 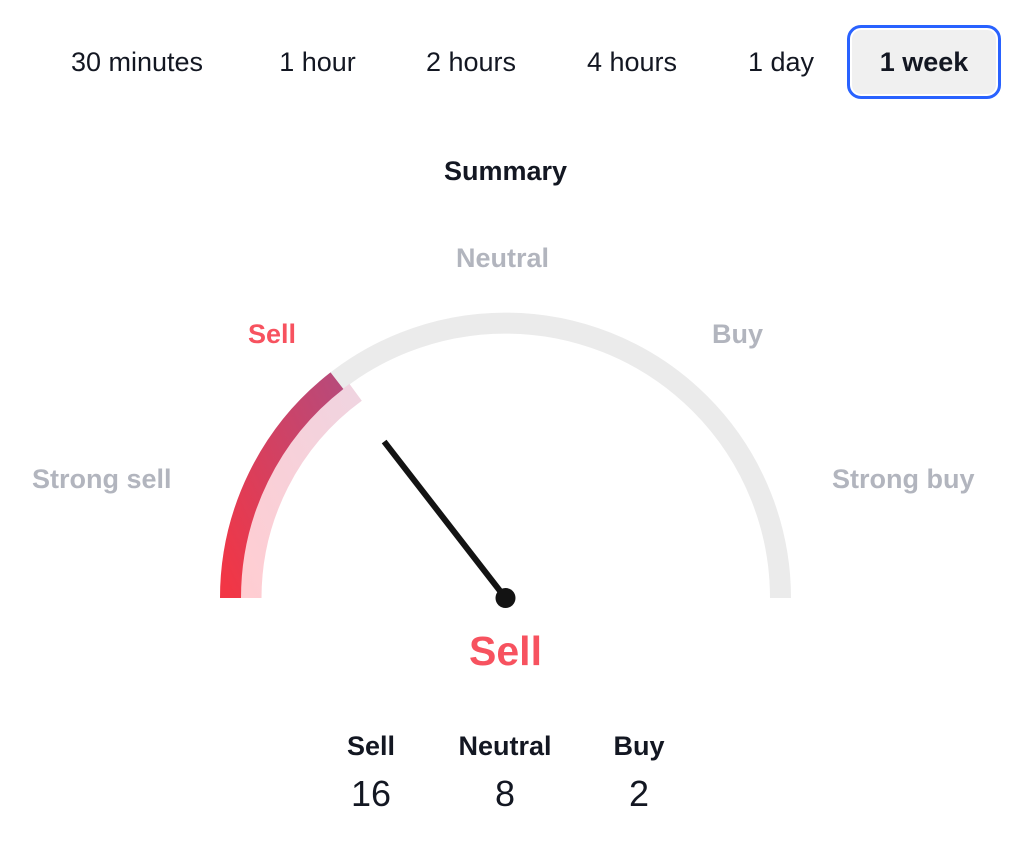 I want to click on count-sell-value: 16, so click(x=371, y=793).